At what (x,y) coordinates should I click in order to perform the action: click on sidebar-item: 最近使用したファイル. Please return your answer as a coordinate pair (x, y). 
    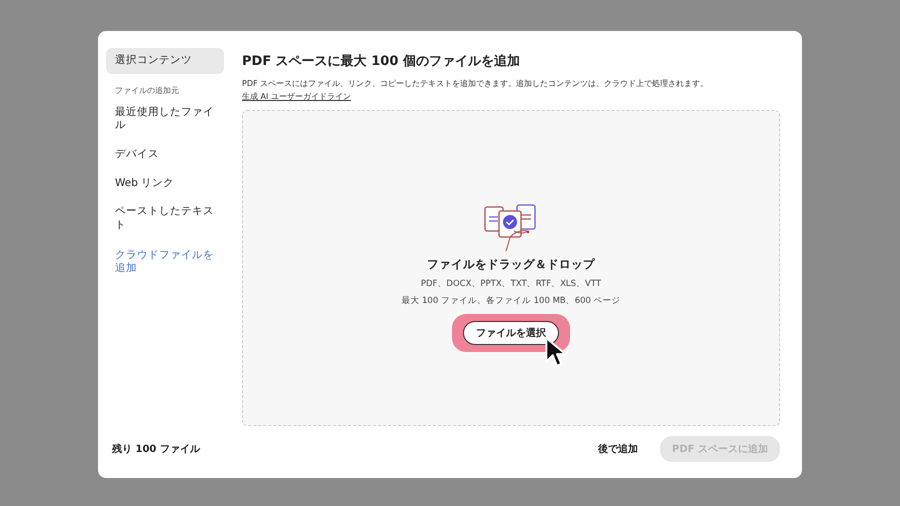
    Looking at the image, I should click on (165, 119).